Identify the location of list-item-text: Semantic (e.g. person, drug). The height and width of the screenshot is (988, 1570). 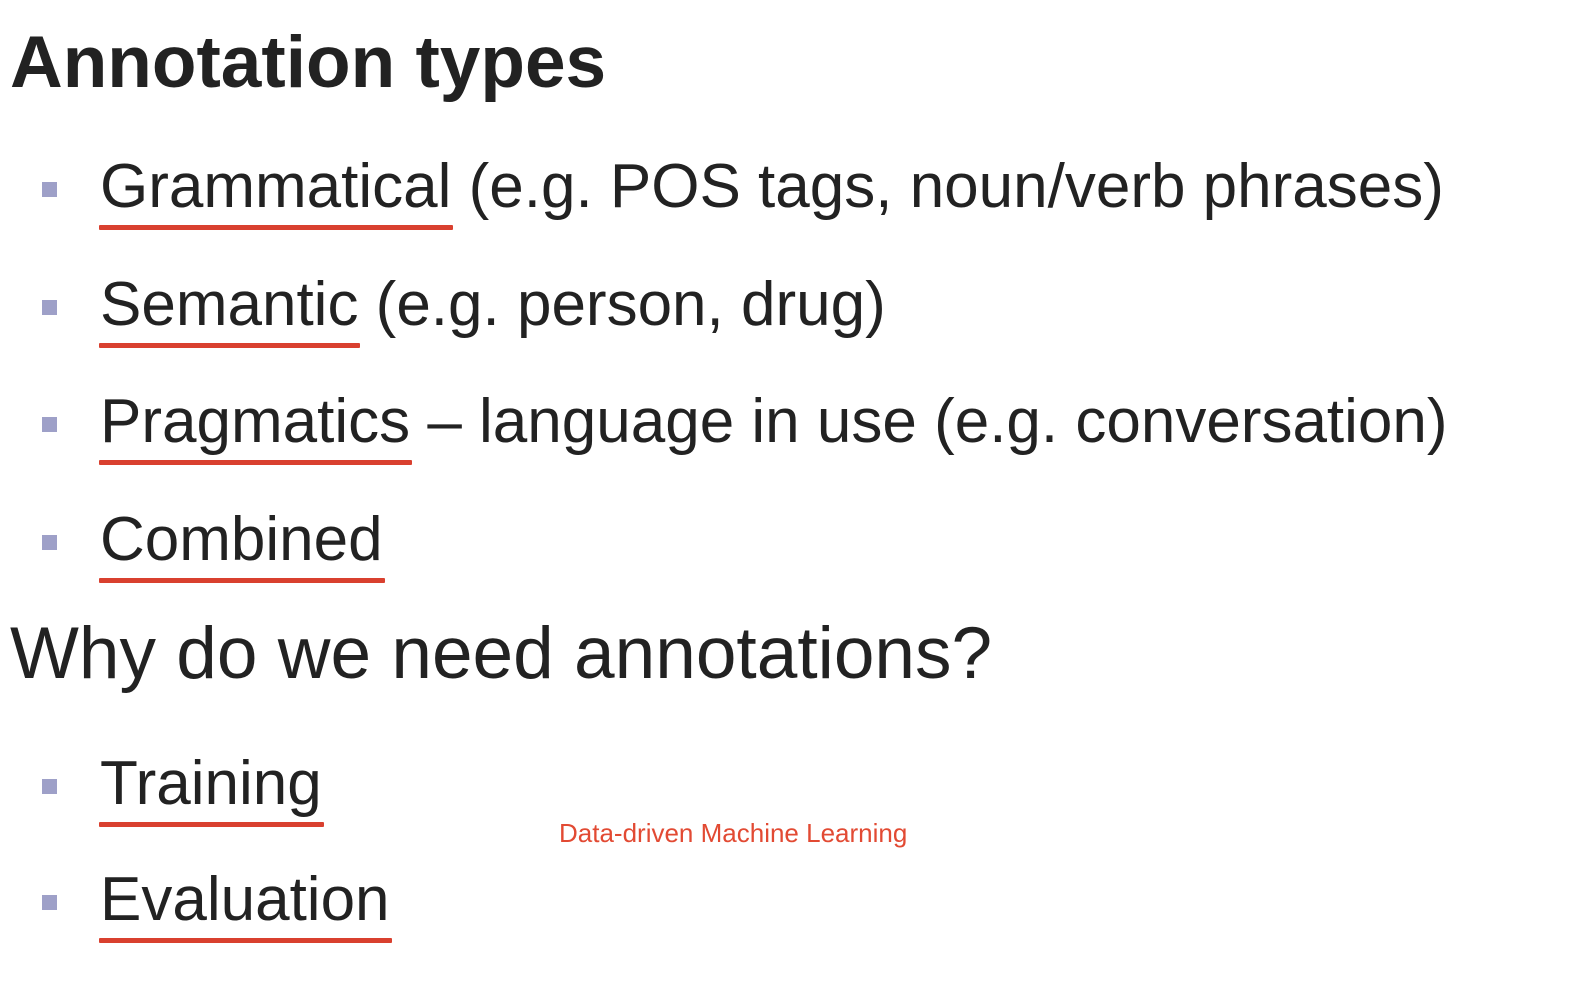
(492, 309).